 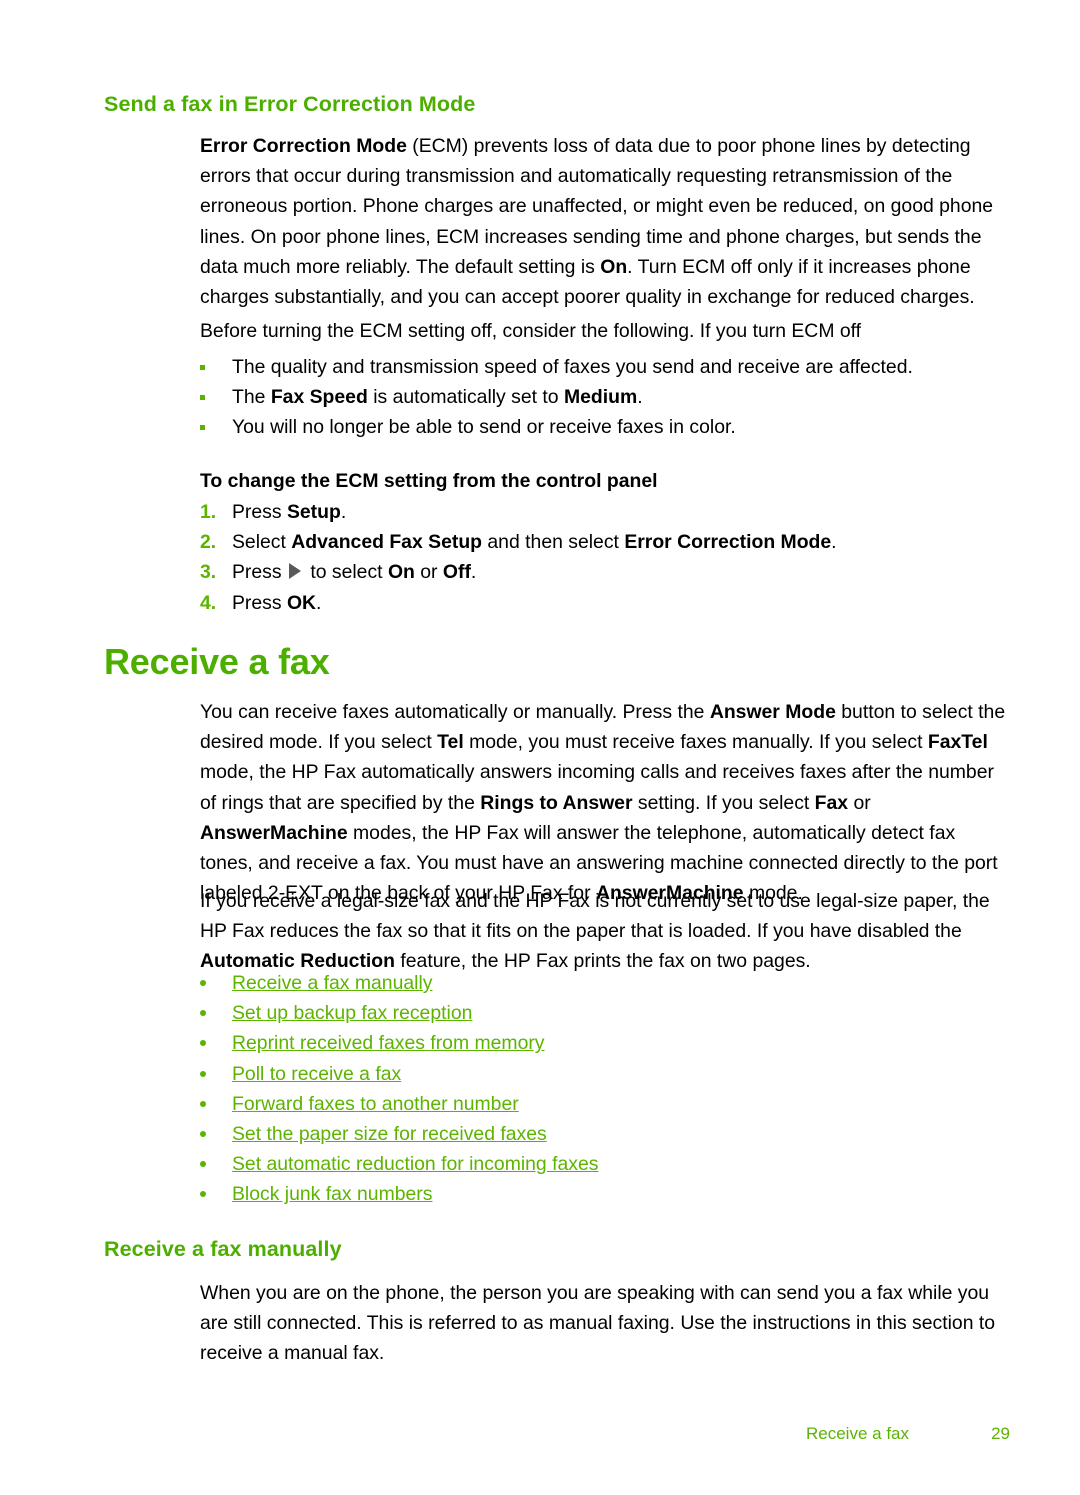 I want to click on right-arrow-icon, so click(x=294, y=571).